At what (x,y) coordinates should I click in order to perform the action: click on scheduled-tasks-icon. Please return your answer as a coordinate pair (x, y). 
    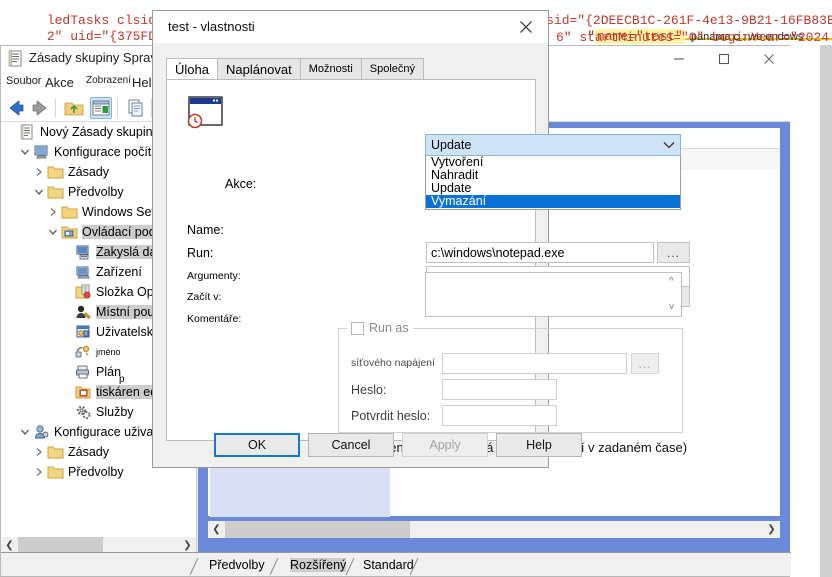
    Looking at the image, I should click on (84, 392).